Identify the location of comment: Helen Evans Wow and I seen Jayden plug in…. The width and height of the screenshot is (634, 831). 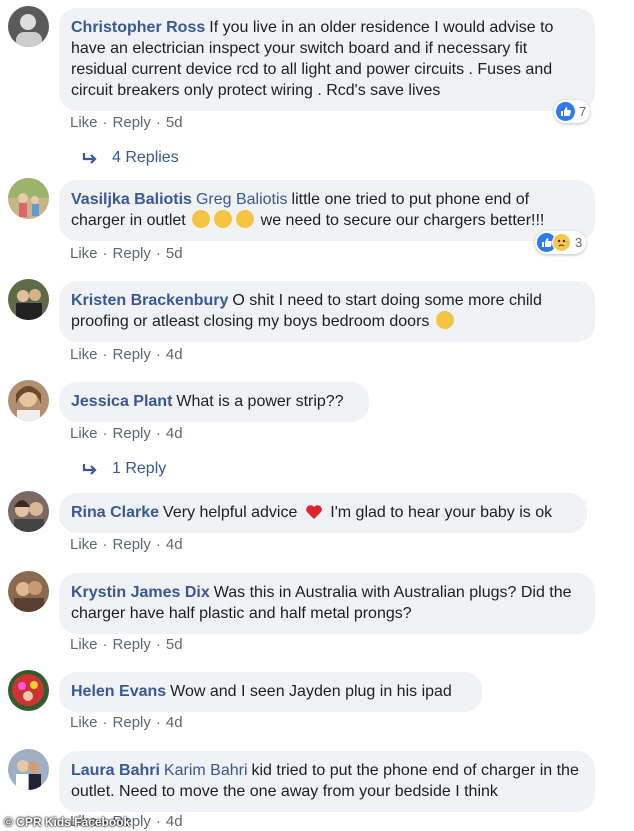
(316, 705).